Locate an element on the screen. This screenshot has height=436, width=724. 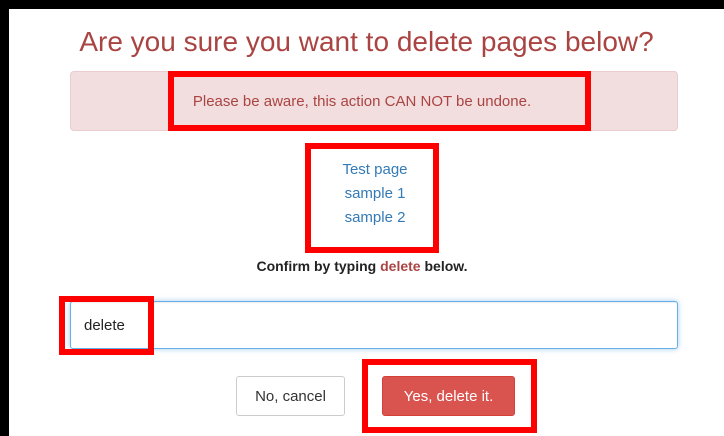
confirm-delete-button: Yes, delete it. is located at coordinates (448, 396).